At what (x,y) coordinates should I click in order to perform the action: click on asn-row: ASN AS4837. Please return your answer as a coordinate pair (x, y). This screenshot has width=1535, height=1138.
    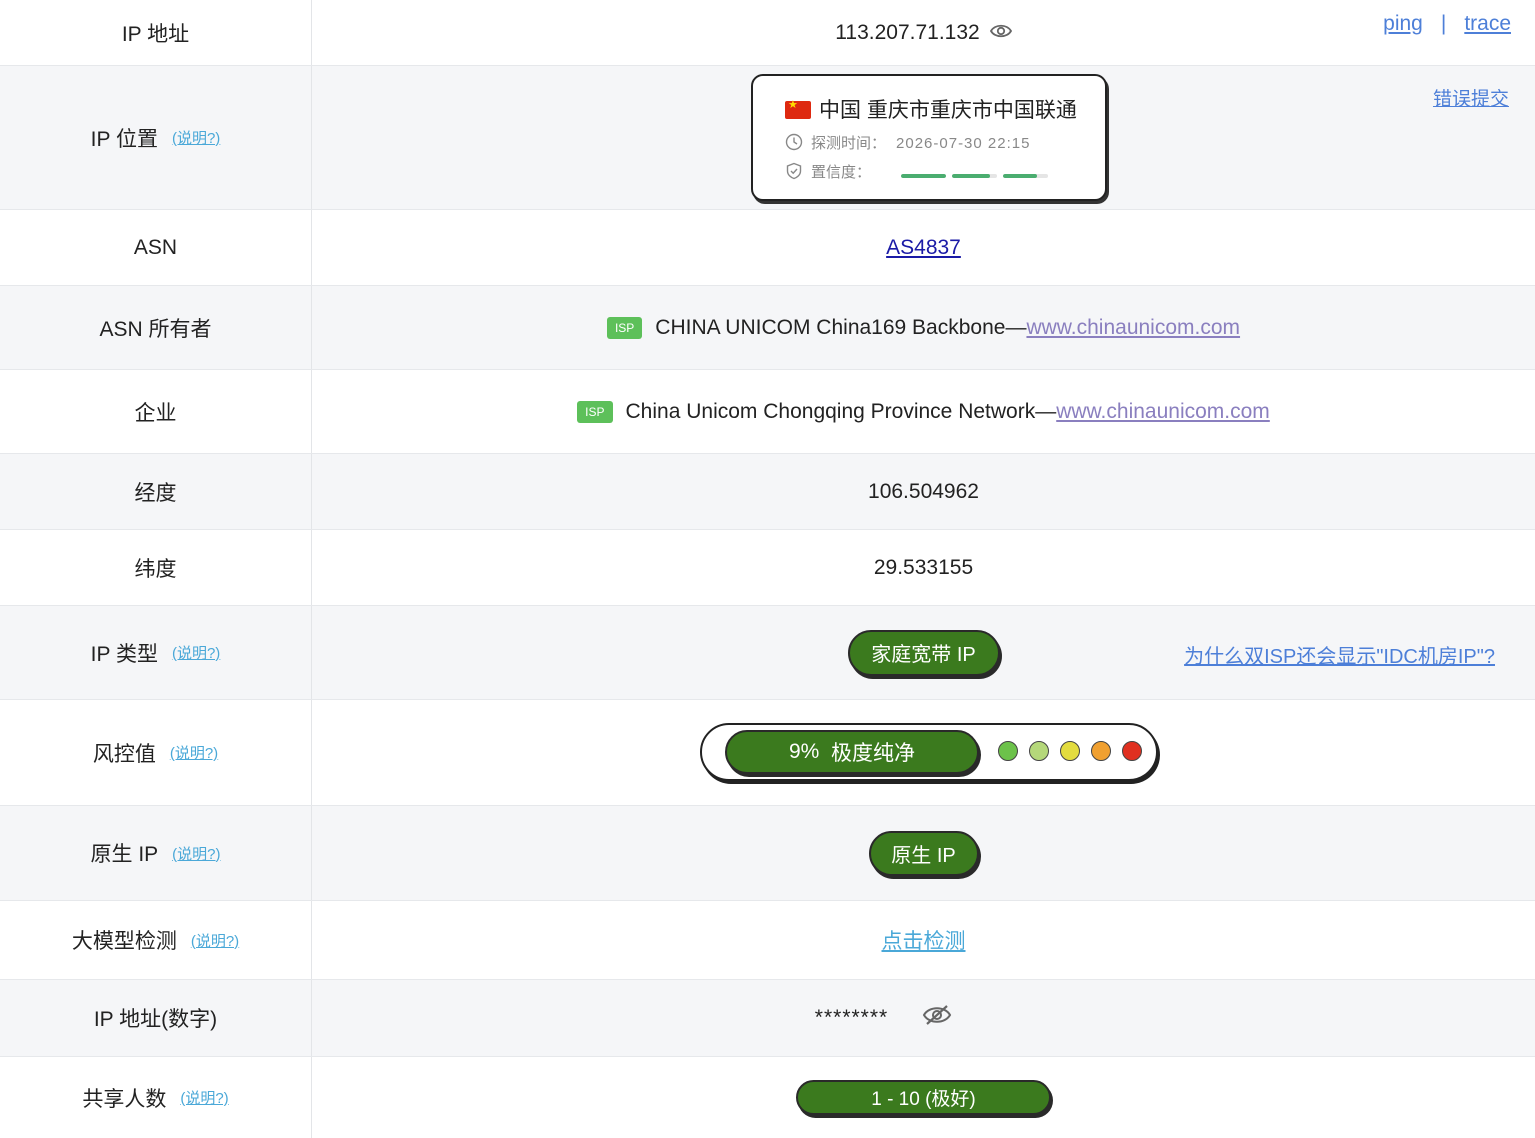
    Looking at the image, I should click on (767, 248).